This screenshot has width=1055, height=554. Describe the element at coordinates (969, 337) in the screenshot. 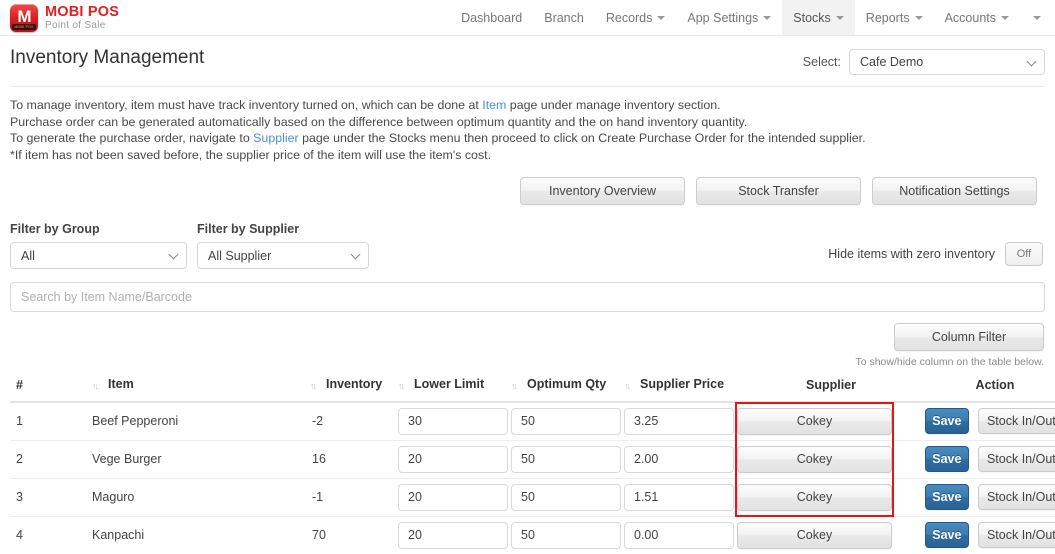

I see `column-filter-button: Column Filter` at that location.